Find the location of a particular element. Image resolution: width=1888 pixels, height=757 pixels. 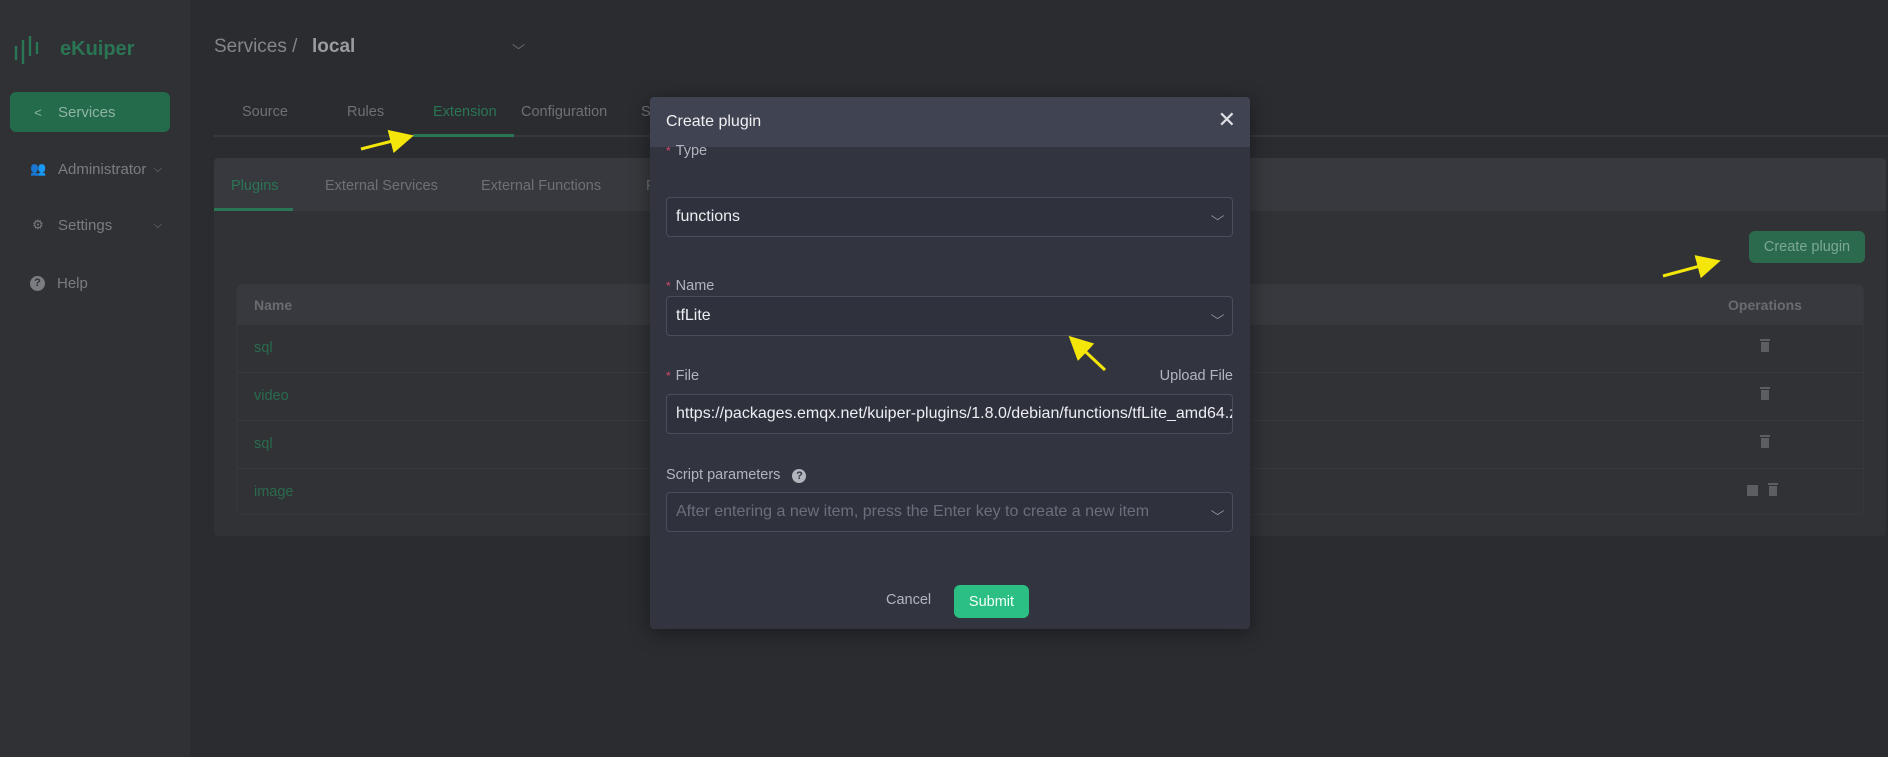

type-value: functions is located at coordinates (708, 216).